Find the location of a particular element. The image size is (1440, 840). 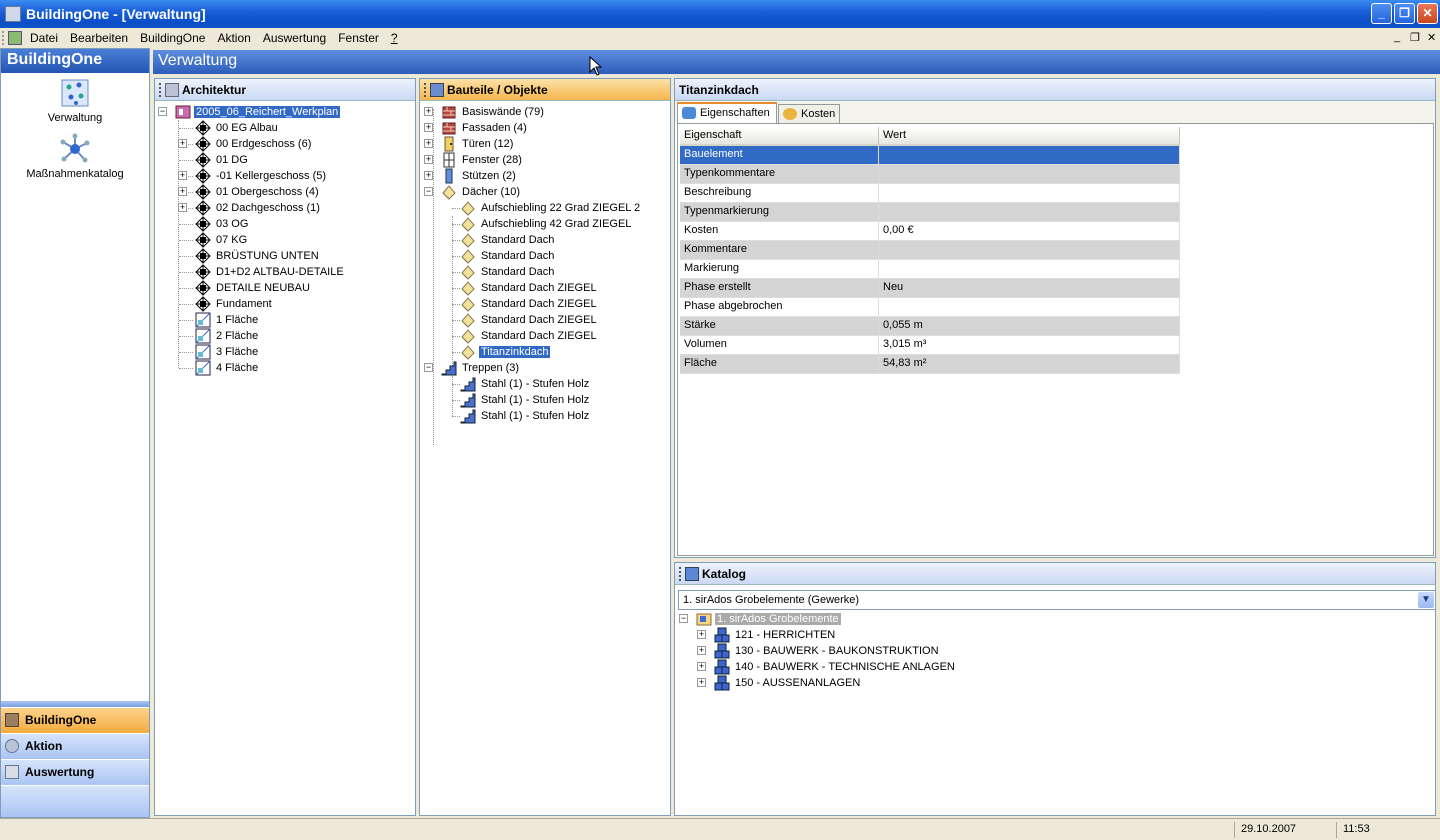

table-row: Phase erstellt Neu is located at coordinates (930, 288).